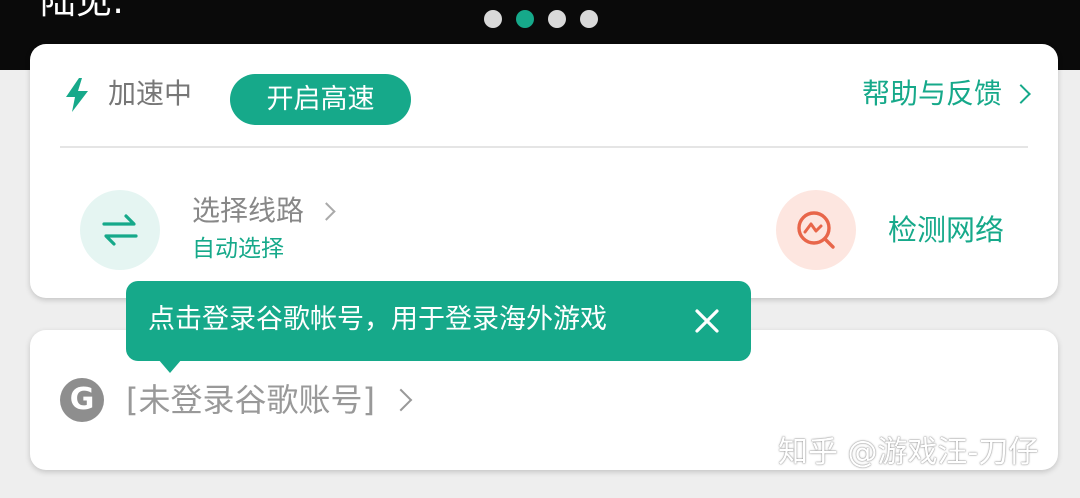  Describe the element at coordinates (931, 93) in the screenshot. I see `help-feedback-label: 帮助与反馈` at that location.